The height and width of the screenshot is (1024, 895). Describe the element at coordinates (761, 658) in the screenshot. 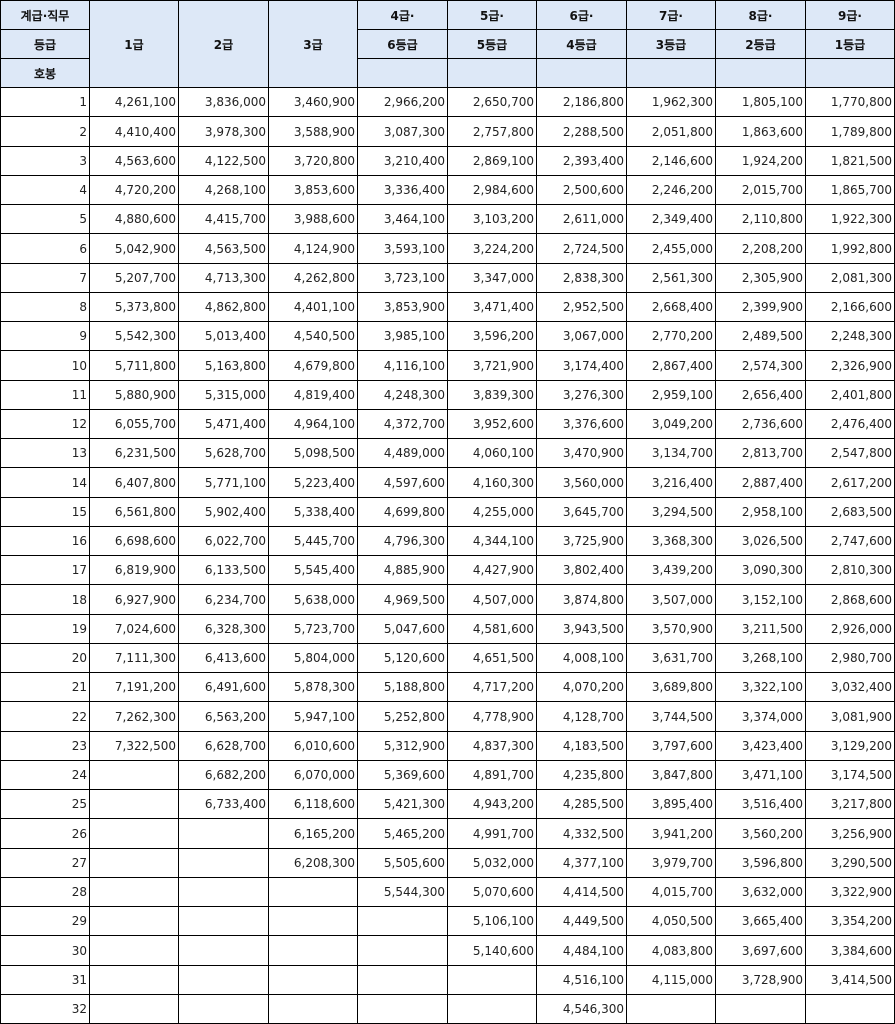

I see `salary-cell: 3,268,100` at that location.